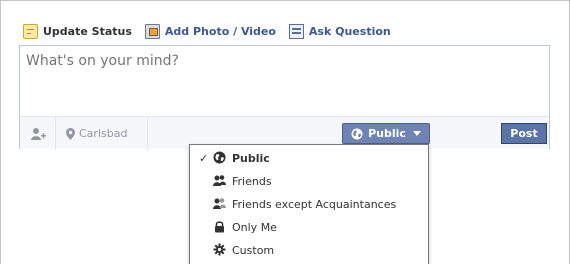 The image size is (570, 264). Describe the element at coordinates (349, 31) in the screenshot. I see `tab-label: Ask Question` at that location.